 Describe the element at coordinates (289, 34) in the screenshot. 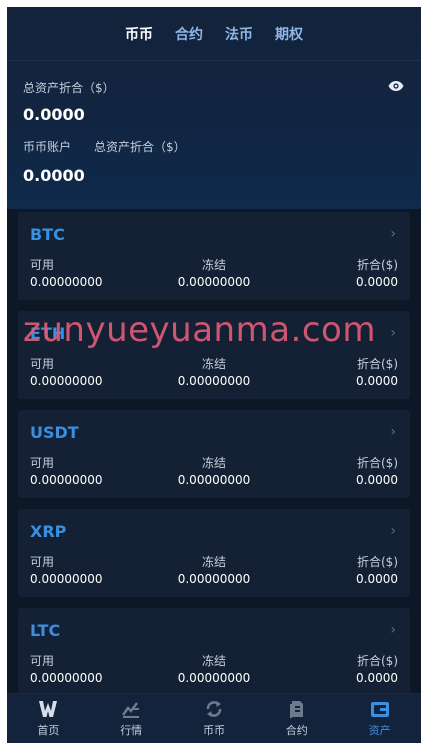

I see `tab-options: 期权` at that location.